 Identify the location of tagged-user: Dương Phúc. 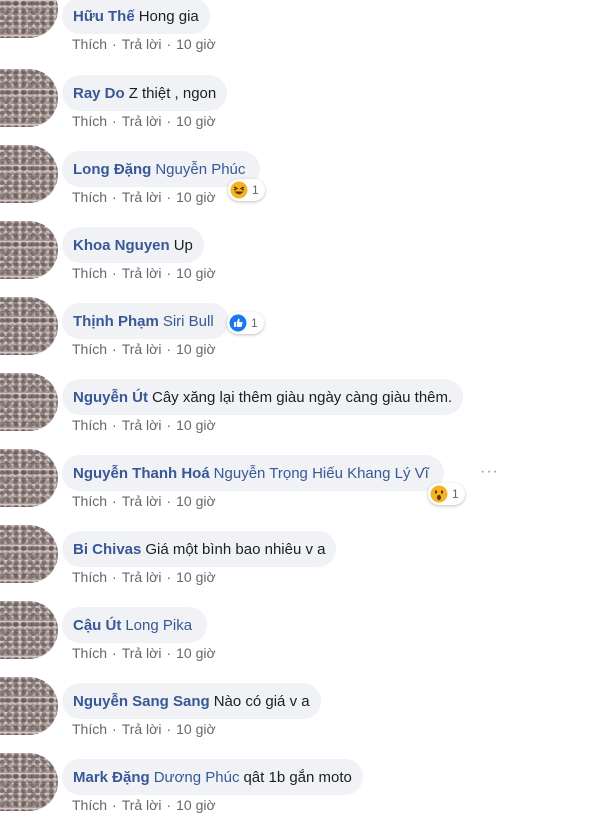
(197, 777).